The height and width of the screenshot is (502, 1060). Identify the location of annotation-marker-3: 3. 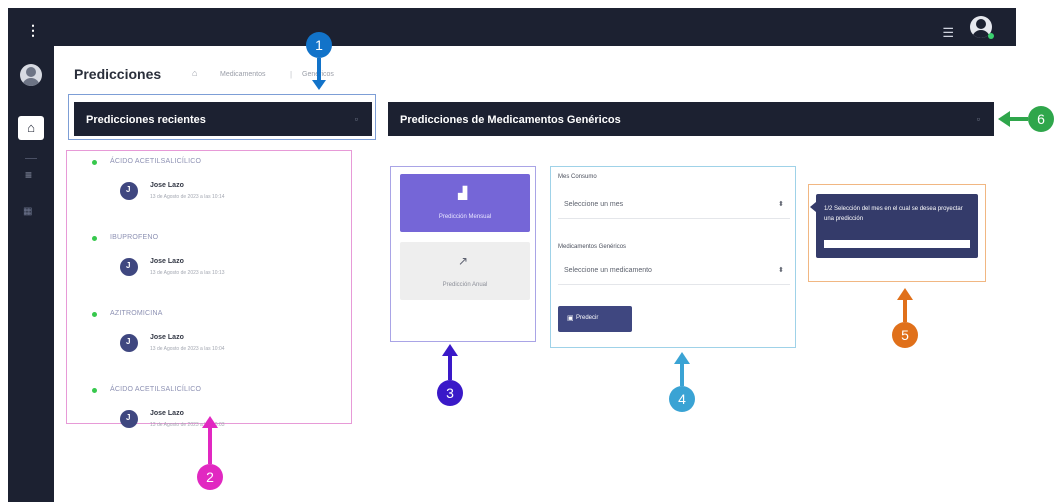
(450, 393).